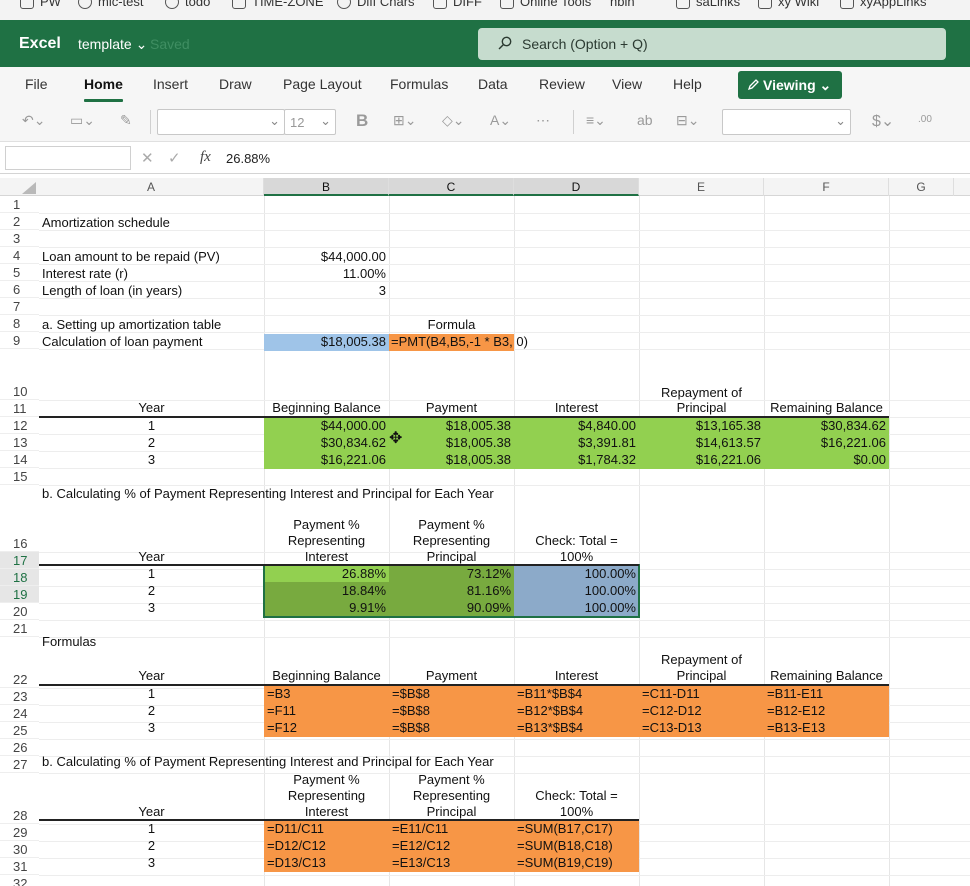 The width and height of the screenshot is (970, 886). Describe the element at coordinates (326, 187) in the screenshot. I see `column-header-b: B` at that location.